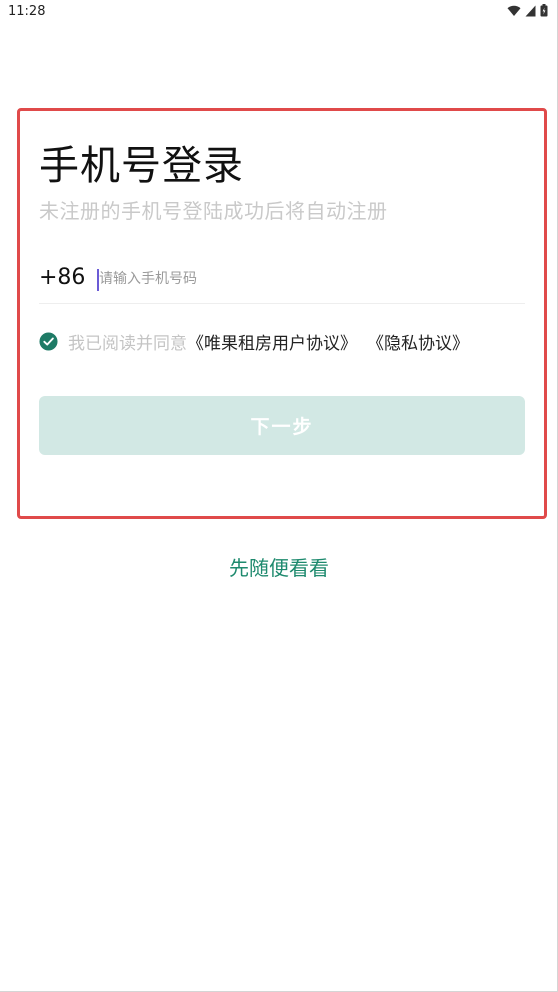 This screenshot has height=992, width=558. What do you see at coordinates (213, 211) in the screenshot?
I see `page-subtitle: 未注册的手机号登陆成功后将自动注册` at bounding box center [213, 211].